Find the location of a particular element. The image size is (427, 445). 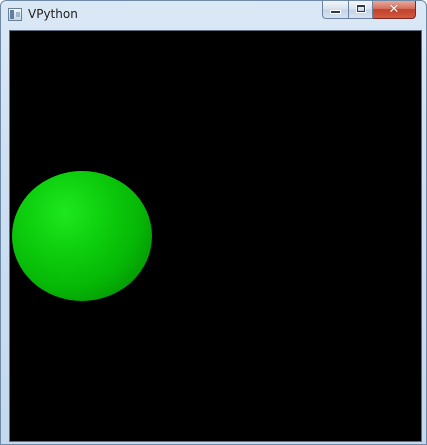

minimize-icon is located at coordinates (335, 12).